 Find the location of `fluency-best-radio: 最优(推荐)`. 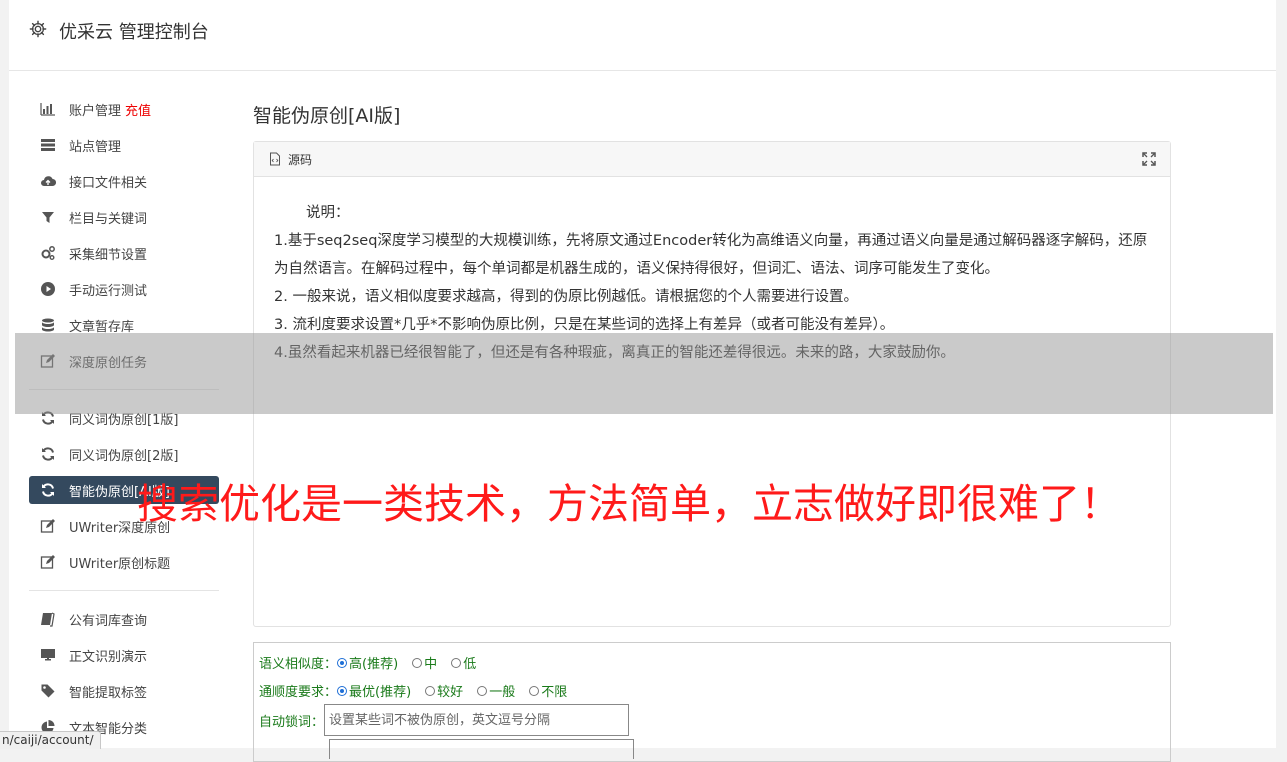

fluency-best-radio: 最优(推荐) is located at coordinates (374, 690).